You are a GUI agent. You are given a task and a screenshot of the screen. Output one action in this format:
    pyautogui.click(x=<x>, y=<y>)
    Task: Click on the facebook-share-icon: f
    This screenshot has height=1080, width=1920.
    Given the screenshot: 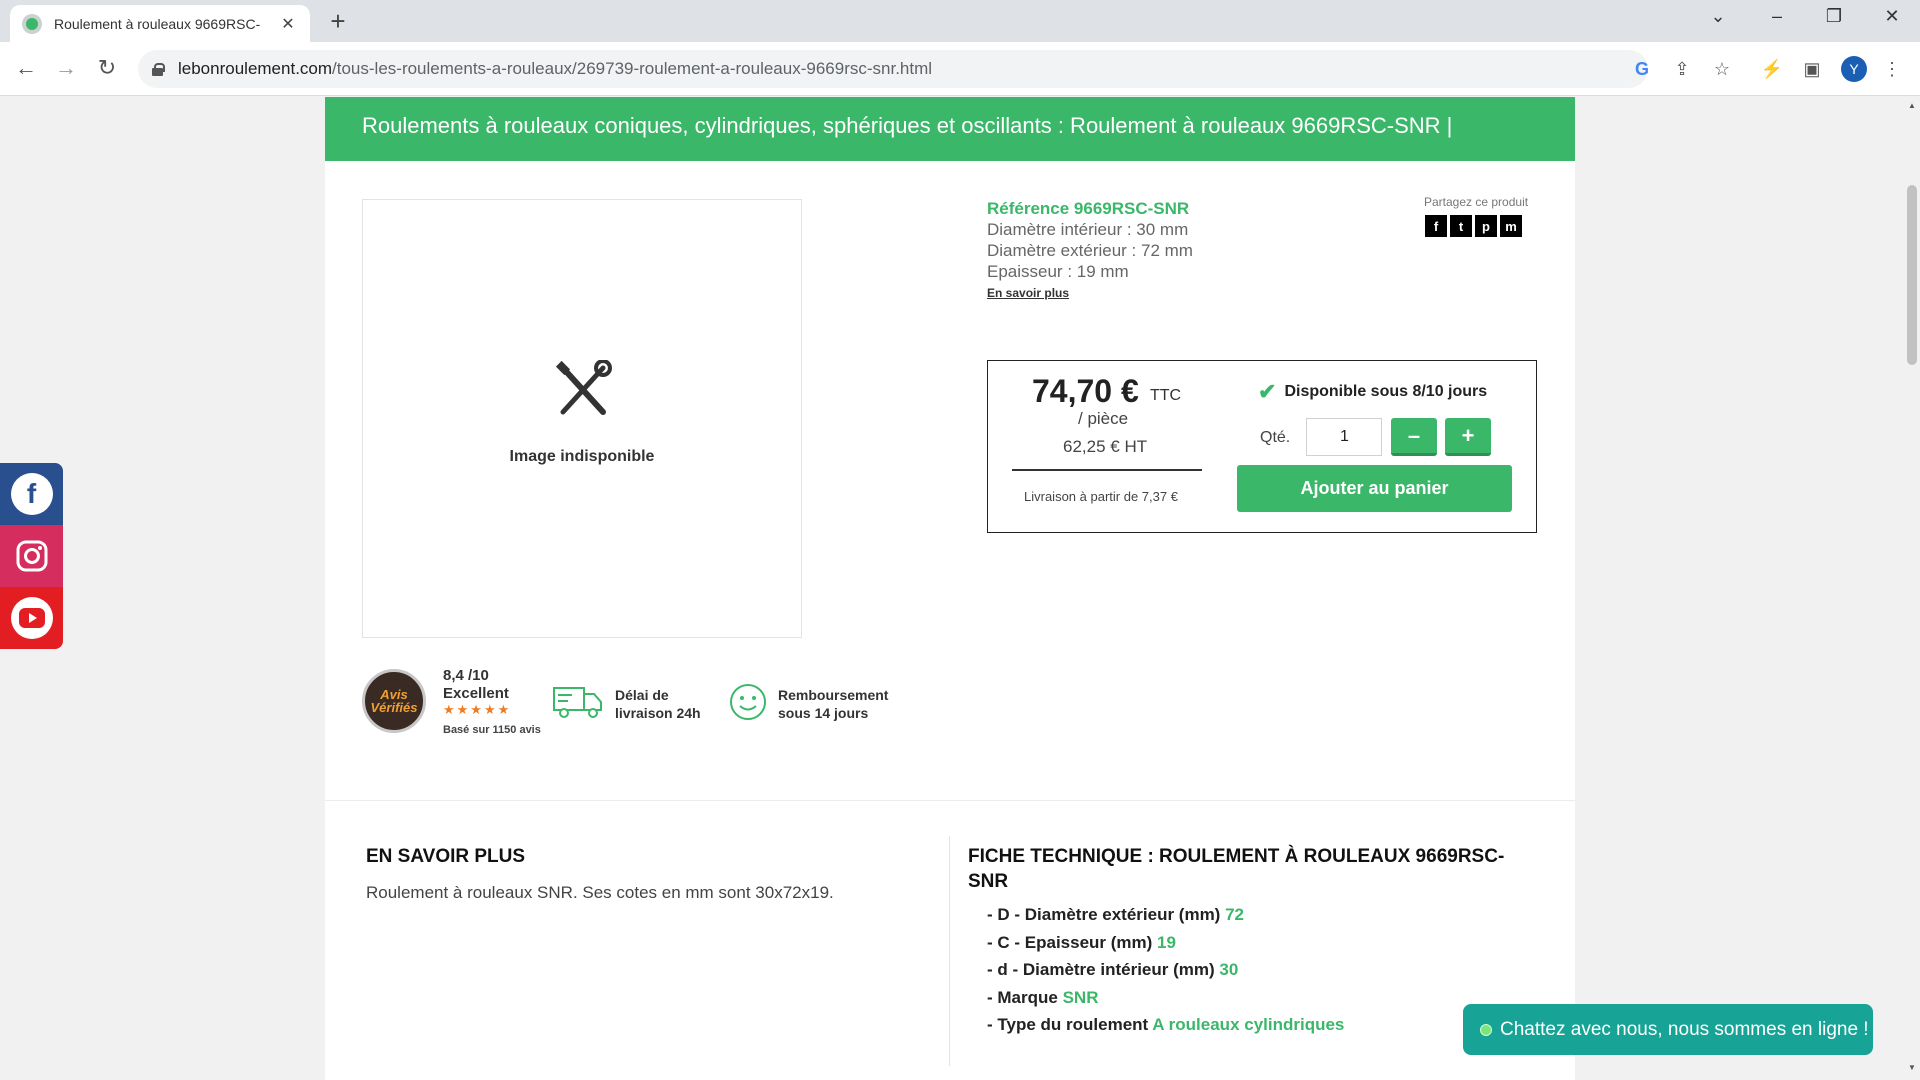 What is the action you would take?
    pyautogui.click(x=1436, y=226)
    